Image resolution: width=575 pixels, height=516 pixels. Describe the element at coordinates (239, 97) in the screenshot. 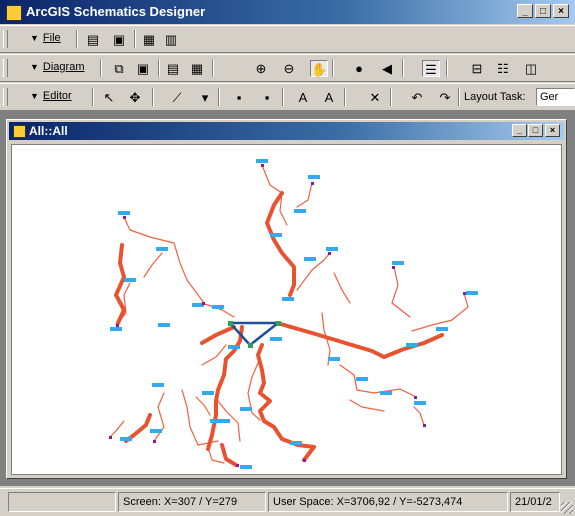

I see `align-bottom-icon: ▪` at that location.